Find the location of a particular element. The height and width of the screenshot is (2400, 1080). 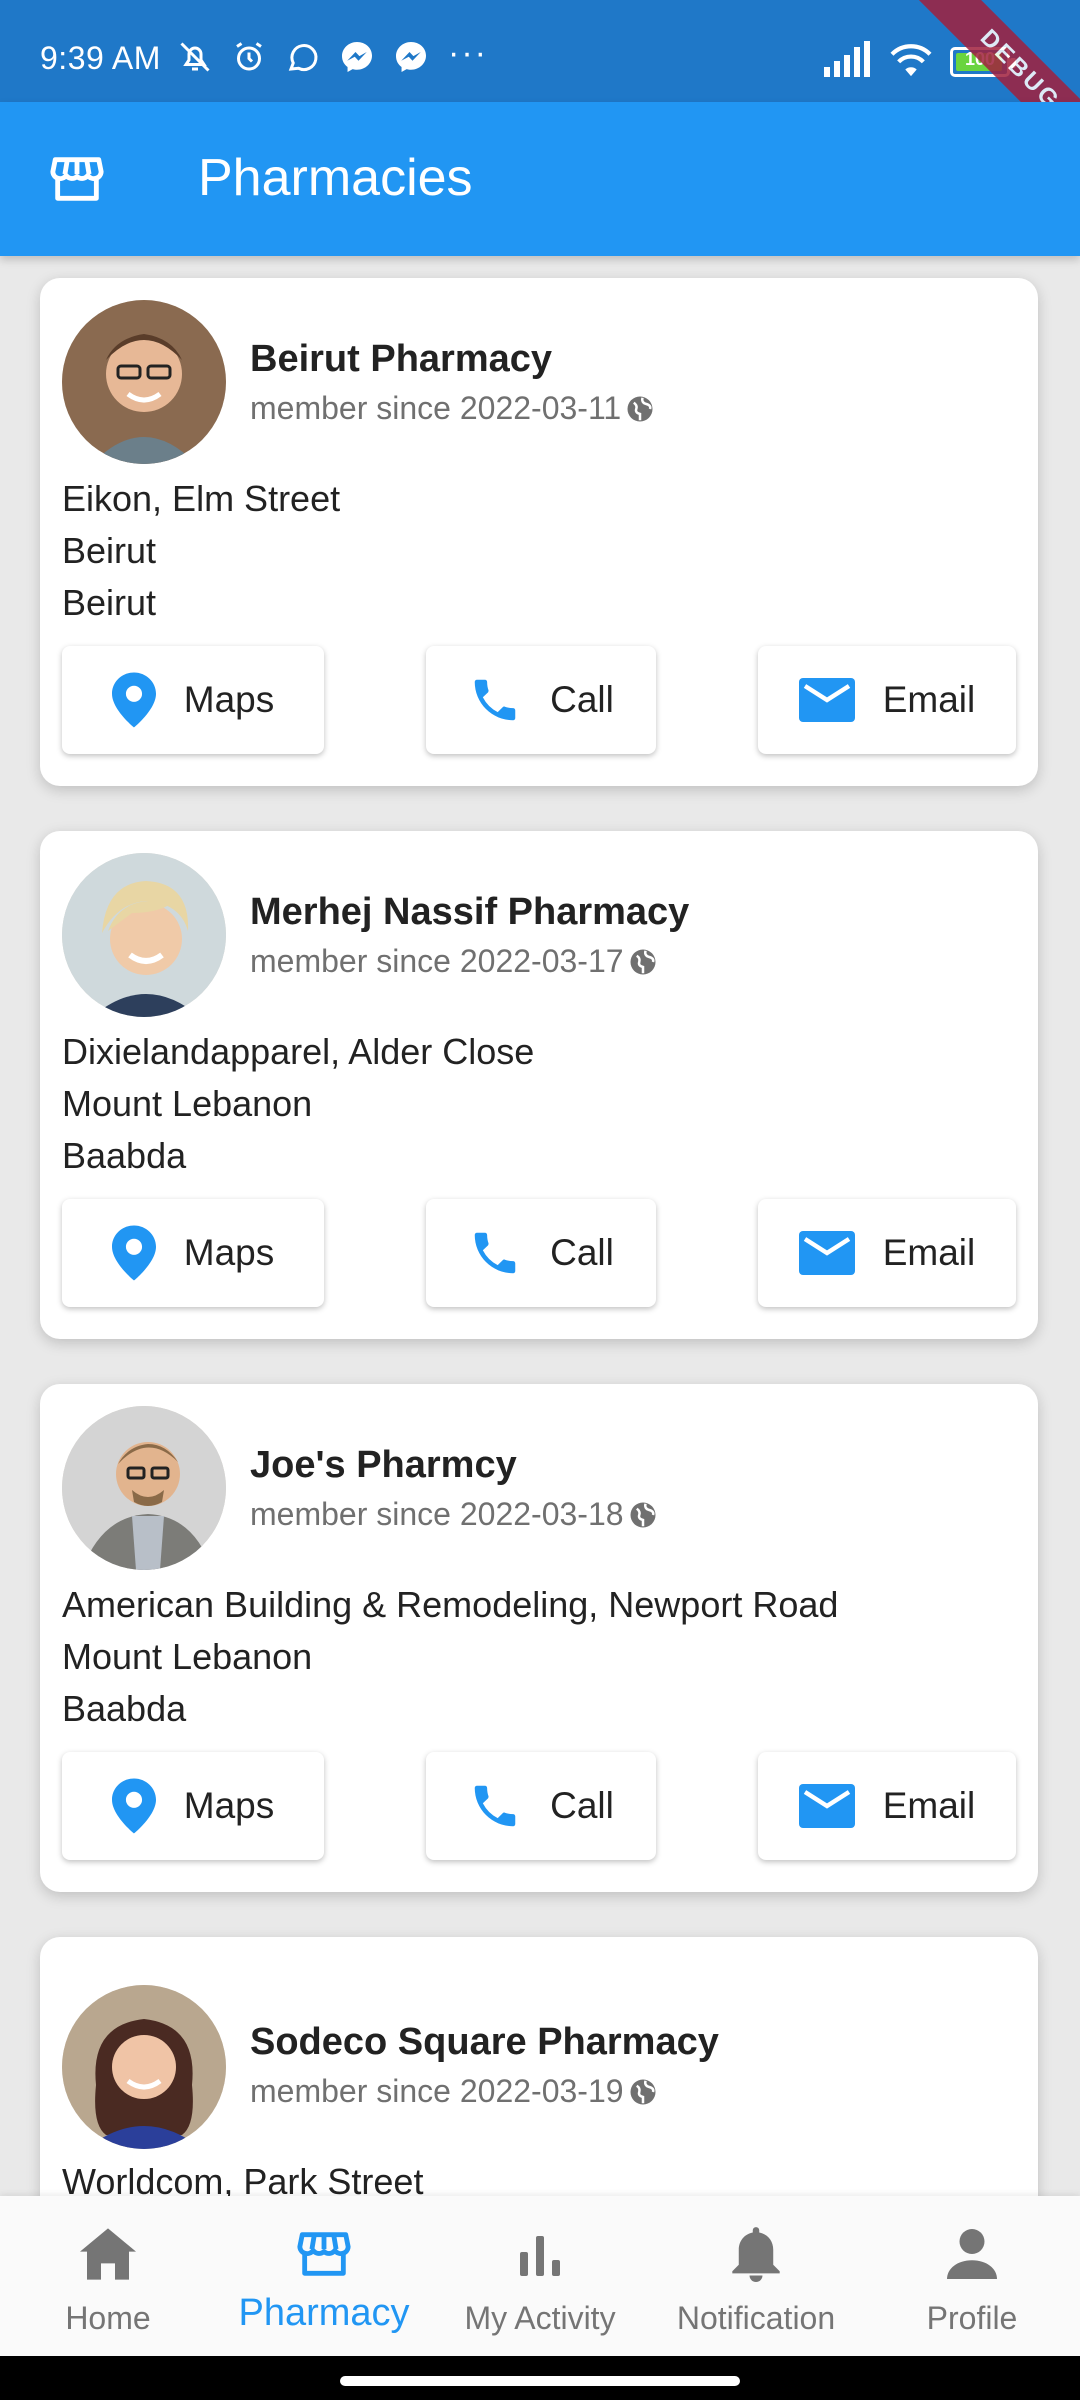

pharmacy-name: Beirut Pharmacy is located at coordinates (401, 359).